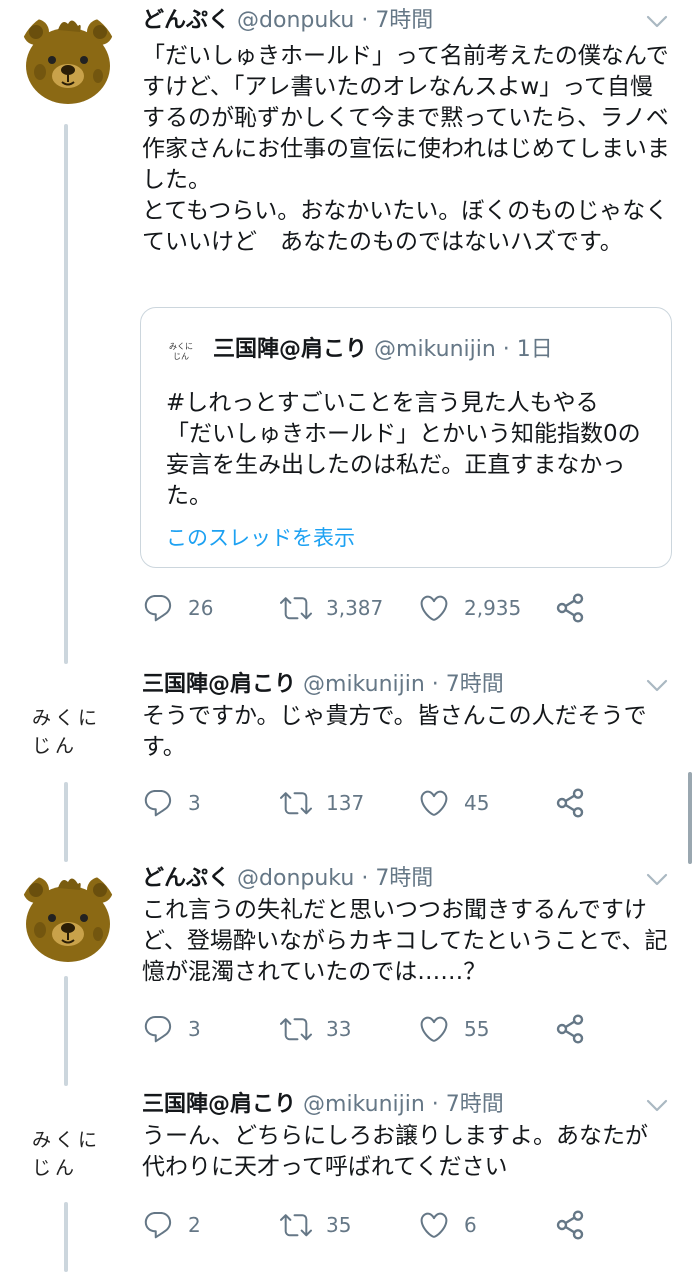 This screenshot has width=692, height=1272. Describe the element at coordinates (394, 731) in the screenshot. I see `tweet-text: そうですか。じゃ貴方で。皆さんこの人だそうです。` at that location.